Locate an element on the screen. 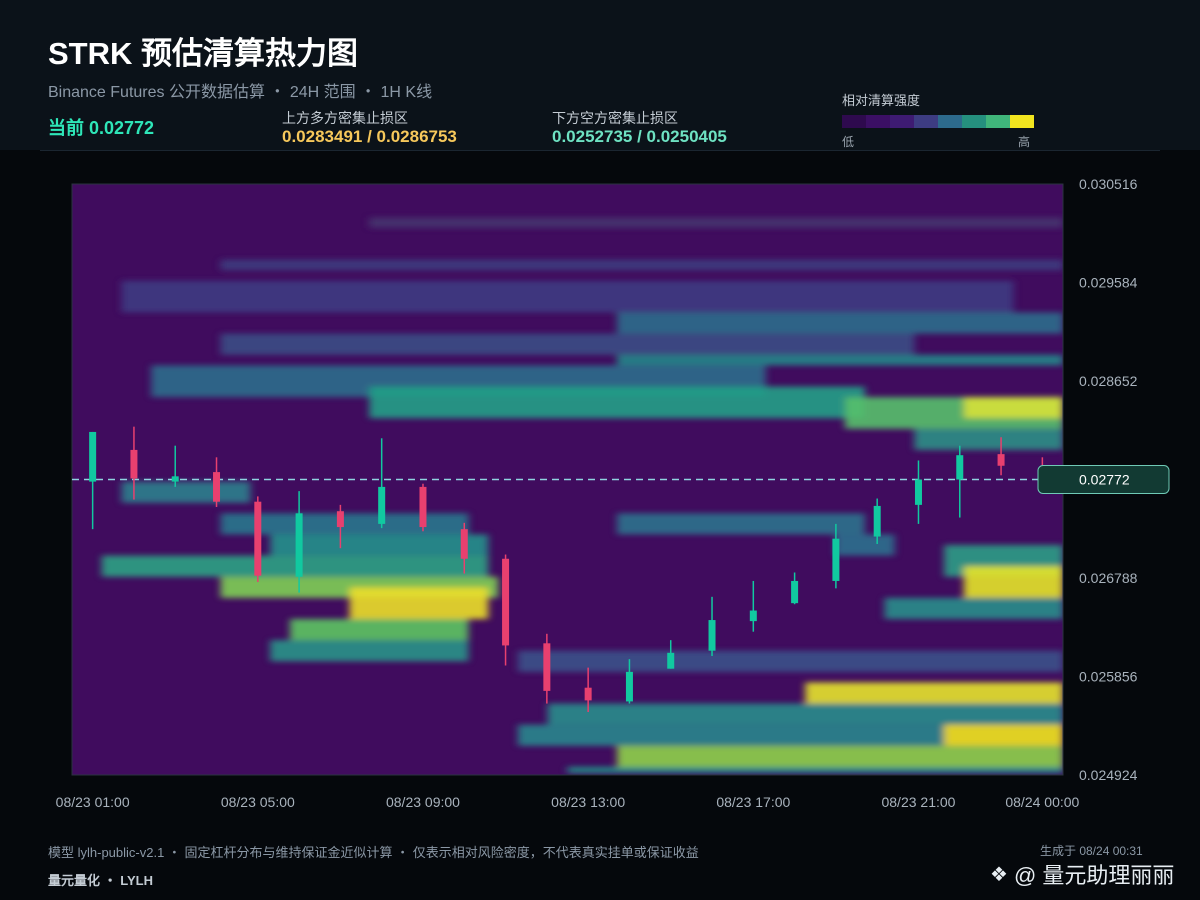 This screenshot has height=900, width=1200. watermark: ❖ @ 量元助理丽丽 is located at coordinates (1082, 874).